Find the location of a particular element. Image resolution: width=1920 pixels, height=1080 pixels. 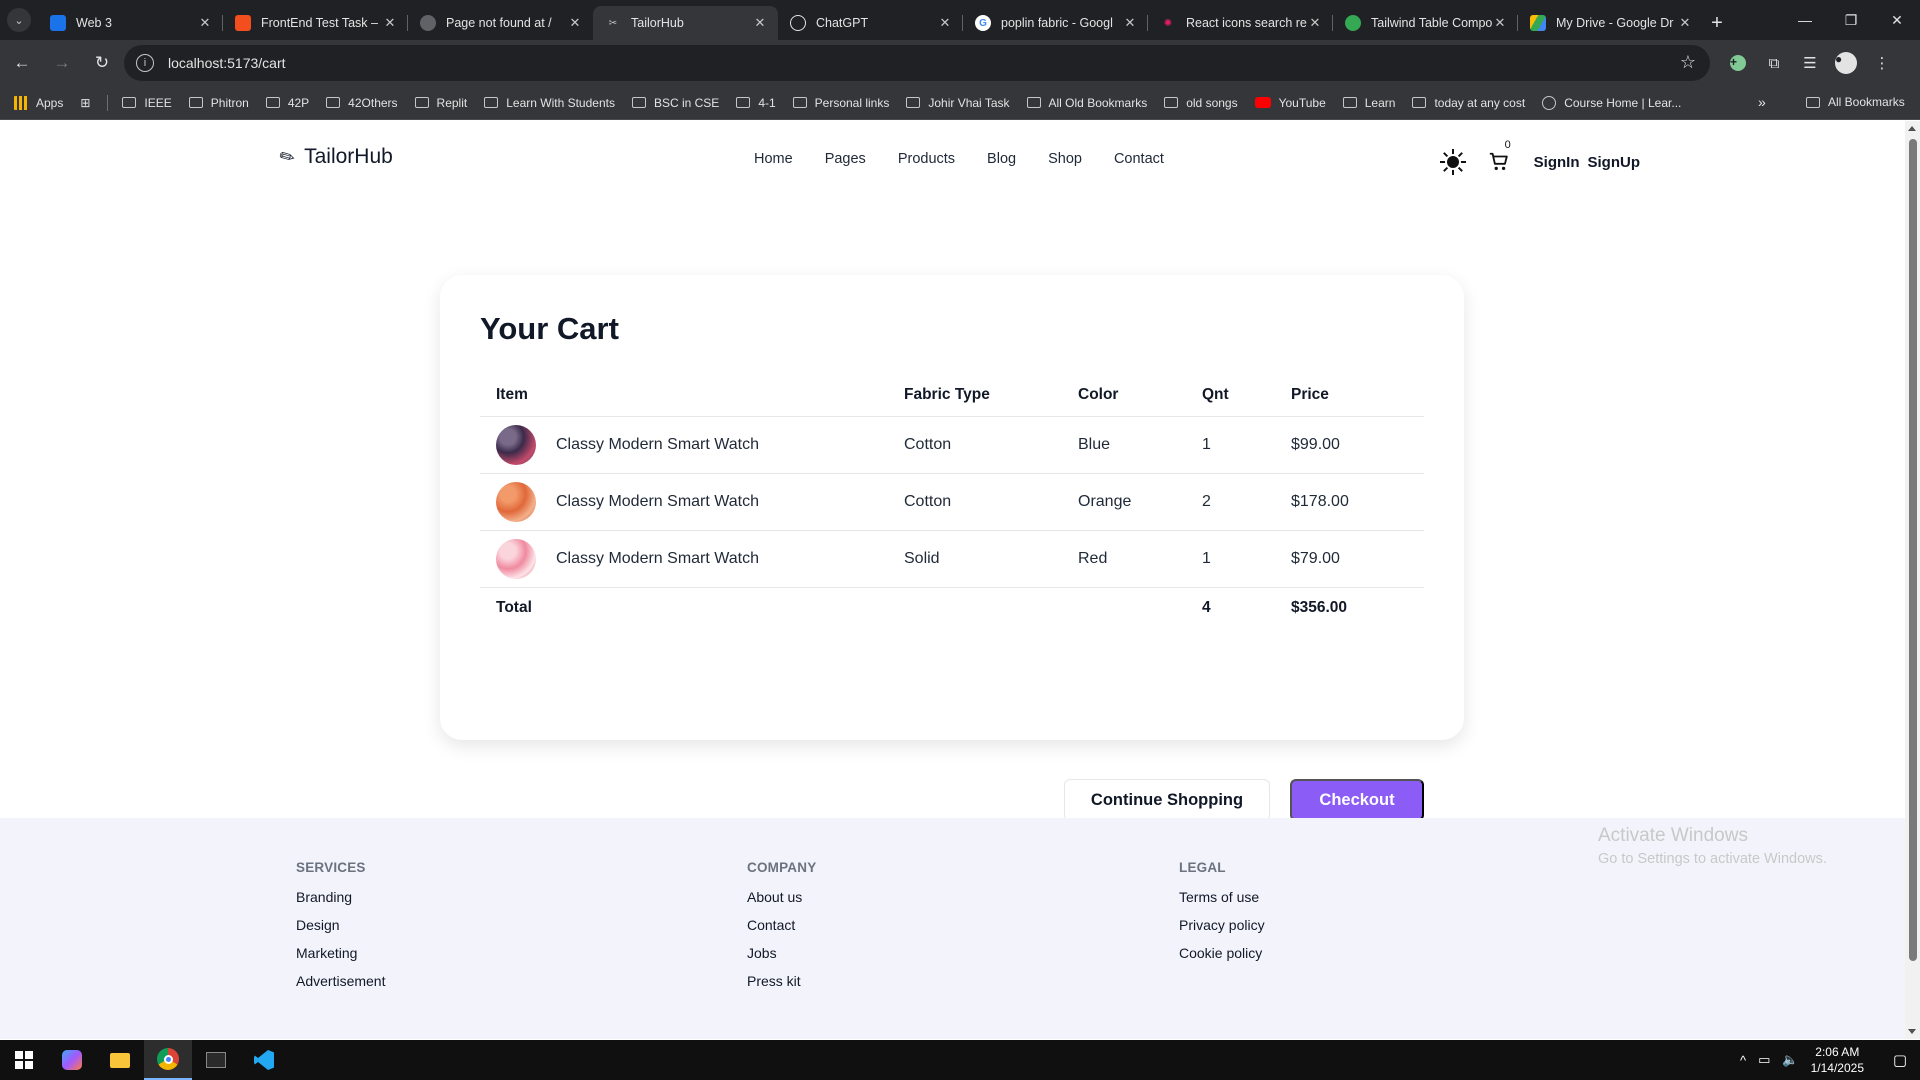

bookmark-folder: today at any cost is located at coordinates (1468, 103).